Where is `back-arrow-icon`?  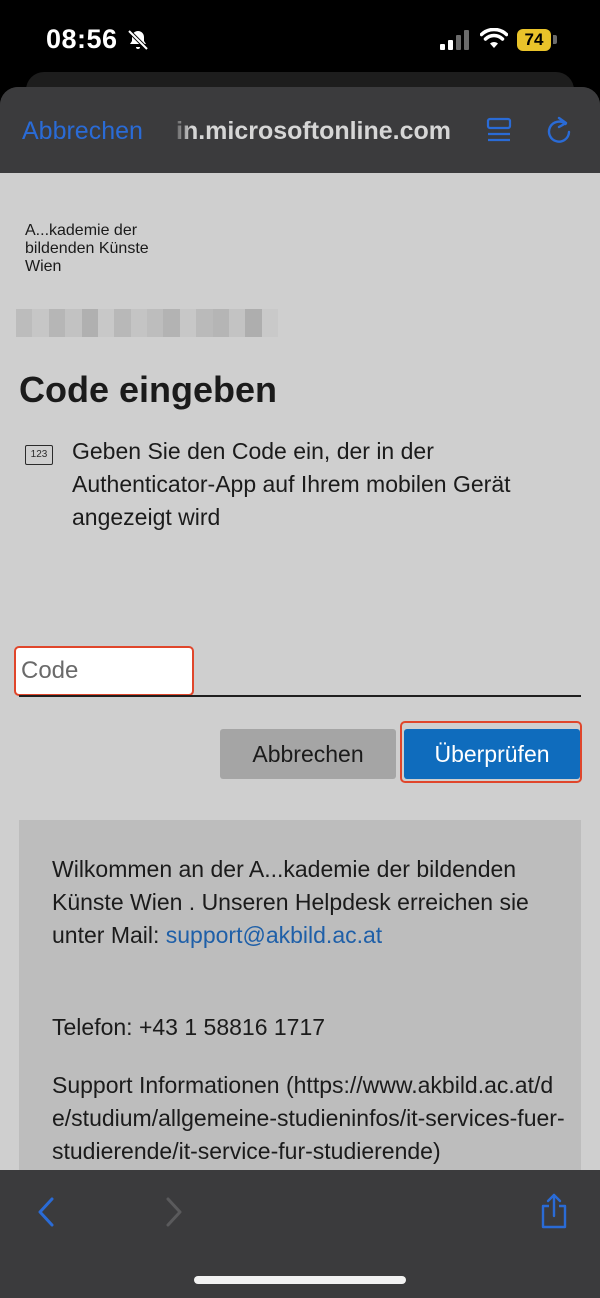 back-arrow-icon is located at coordinates (46, 1212).